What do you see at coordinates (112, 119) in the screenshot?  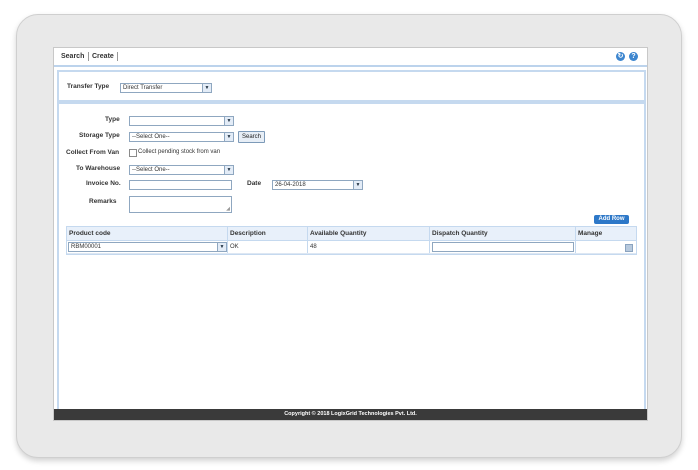 I see `type-label: Type` at bounding box center [112, 119].